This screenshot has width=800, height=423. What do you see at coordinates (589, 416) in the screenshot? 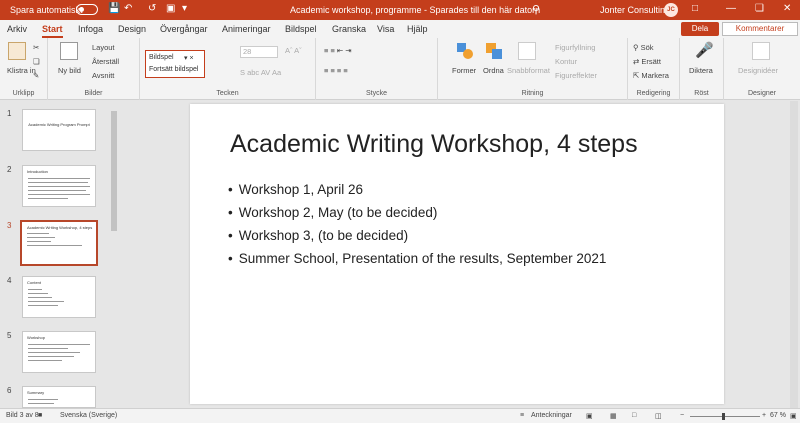
I see `normal-view-icon: ▣` at bounding box center [589, 416].